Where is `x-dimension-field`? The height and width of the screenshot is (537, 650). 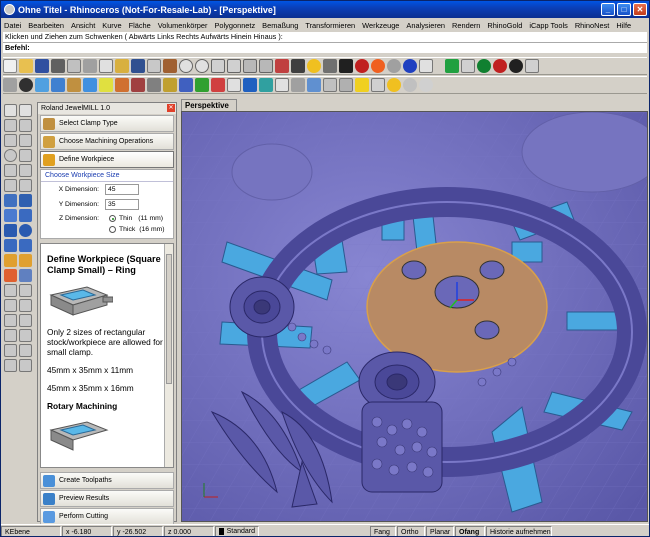 x-dimension-field is located at coordinates (122, 189).